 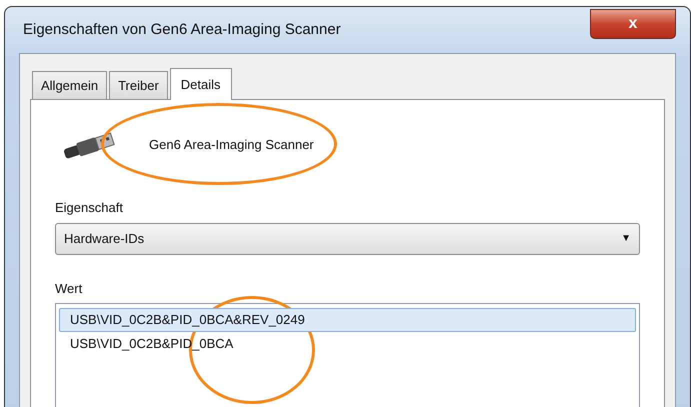 I want to click on property-label: Eigenschaft, so click(x=89, y=208).